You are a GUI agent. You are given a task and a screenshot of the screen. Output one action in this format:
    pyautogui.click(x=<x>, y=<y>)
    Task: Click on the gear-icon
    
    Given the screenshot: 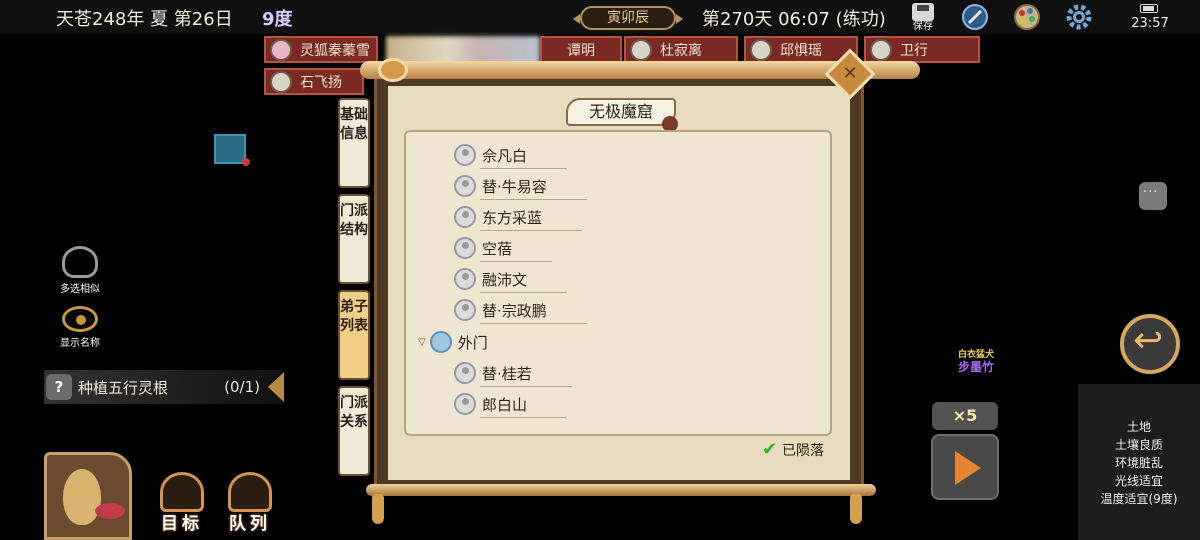 What is the action you would take?
    pyautogui.click(x=1079, y=17)
    